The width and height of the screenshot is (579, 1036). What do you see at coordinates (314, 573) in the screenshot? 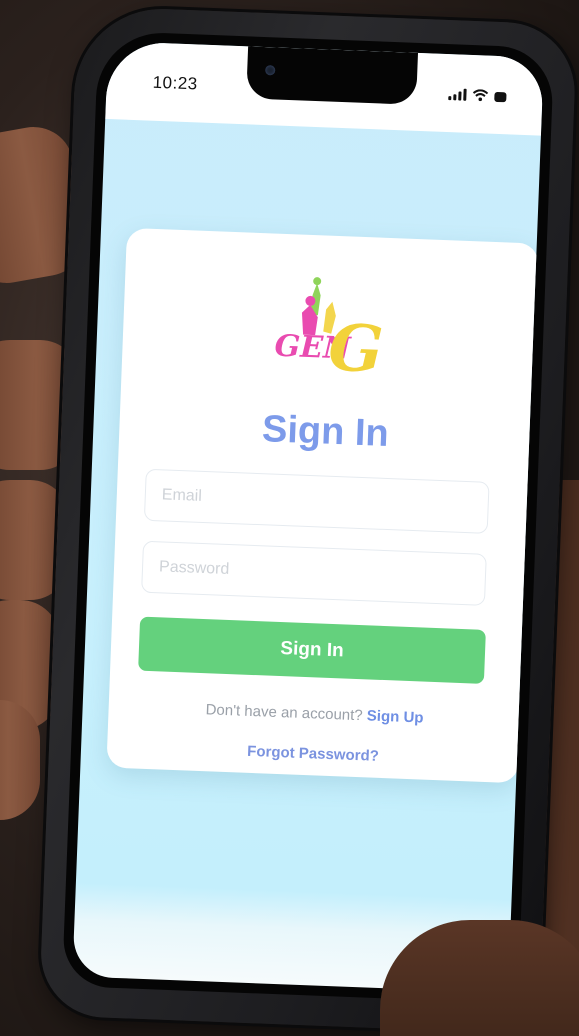
I see `password-field` at bounding box center [314, 573].